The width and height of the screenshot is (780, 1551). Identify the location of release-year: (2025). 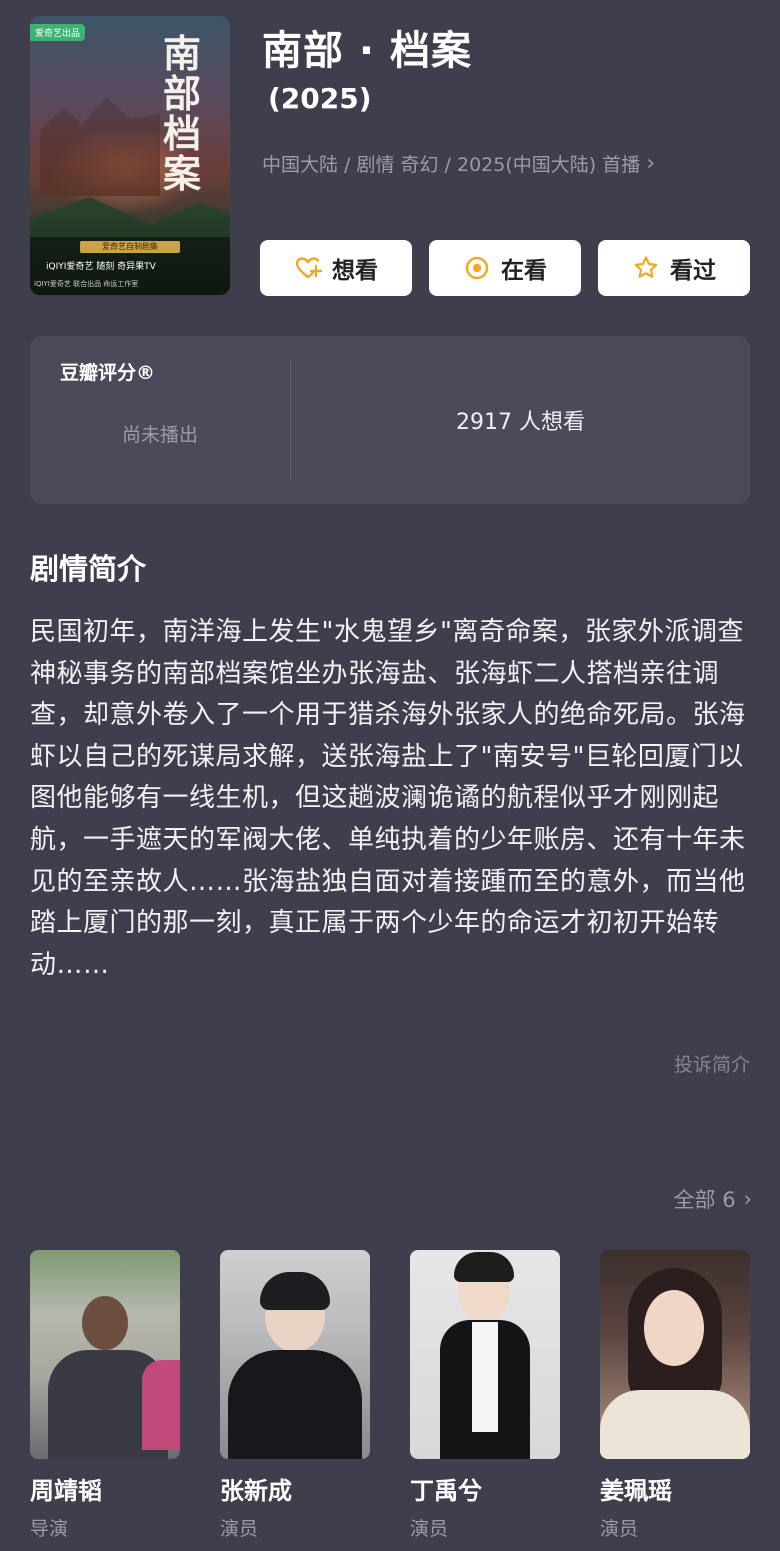
(320, 98).